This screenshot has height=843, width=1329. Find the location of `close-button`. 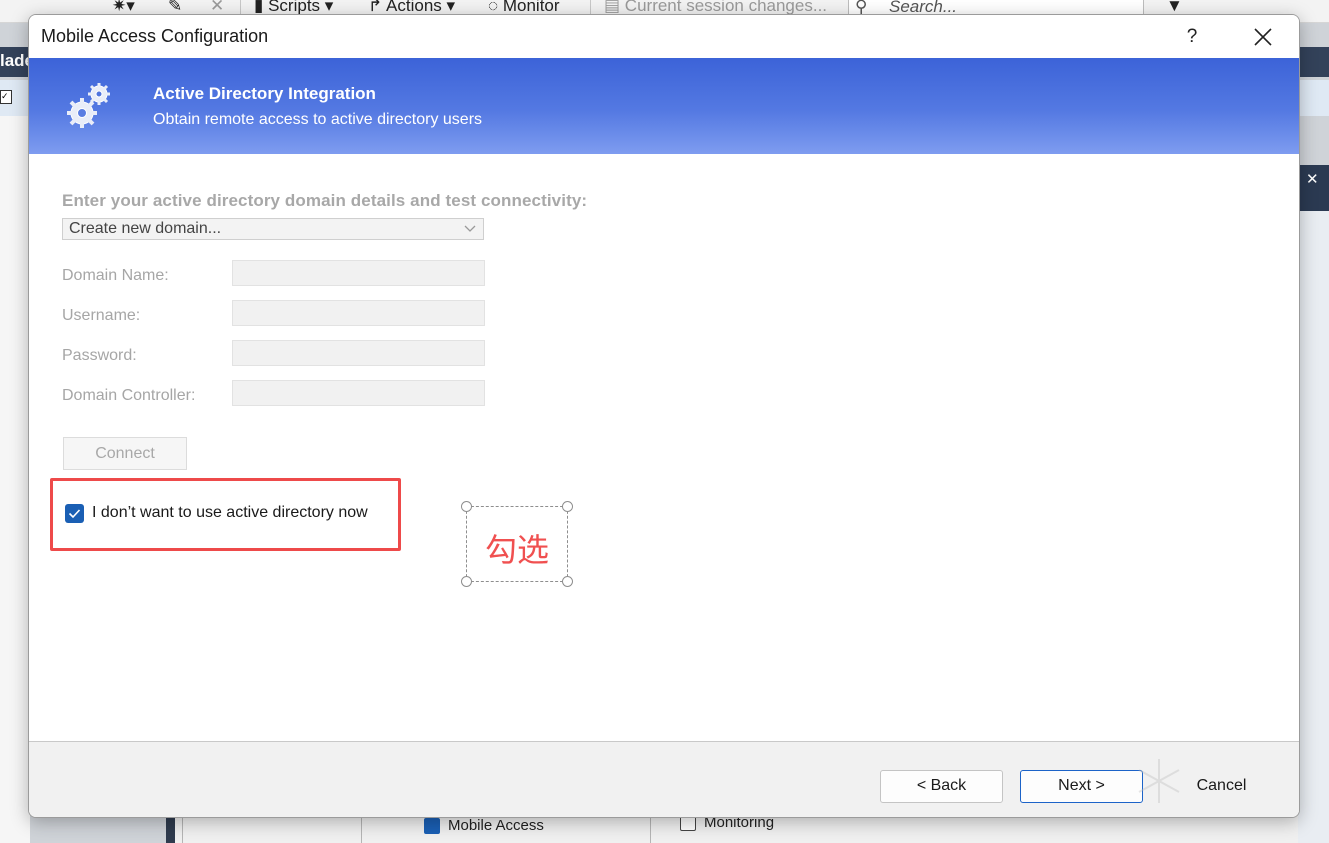

close-button is located at coordinates (1263, 37).